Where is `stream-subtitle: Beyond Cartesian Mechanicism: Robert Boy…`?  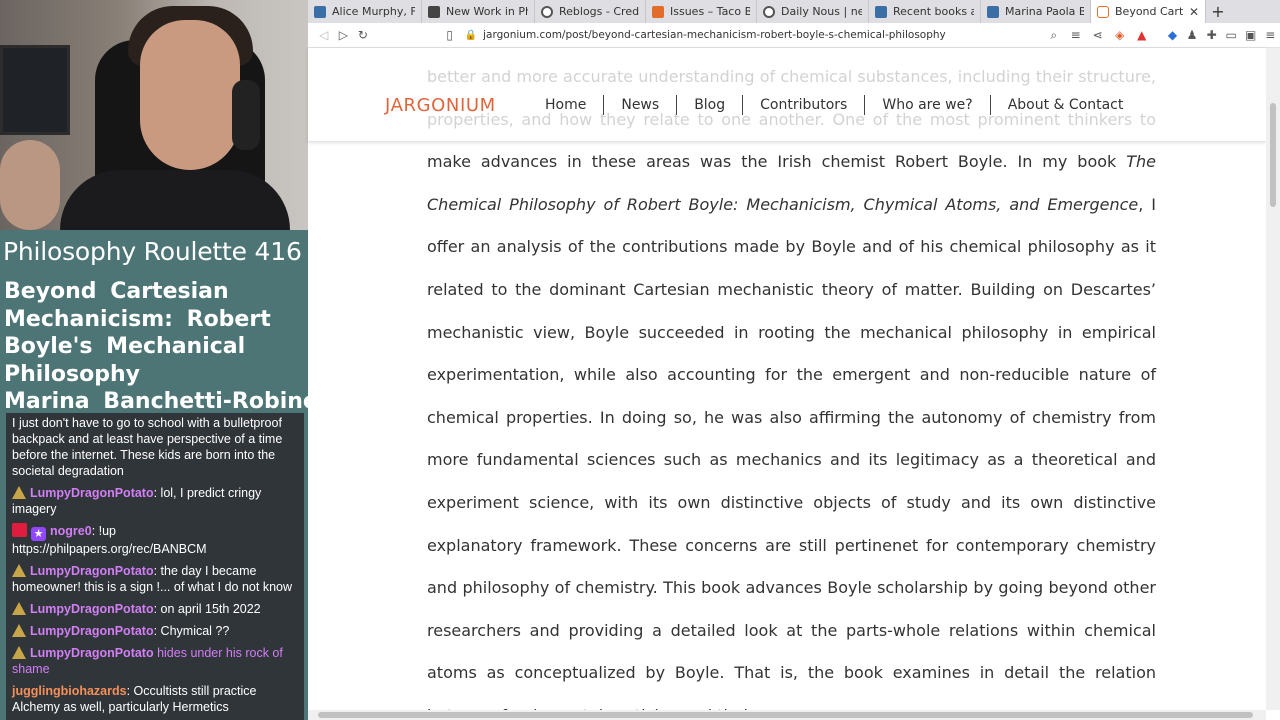
stream-subtitle: Beyond Cartesian Mechanicism: Robert Boy… is located at coordinates (156, 347).